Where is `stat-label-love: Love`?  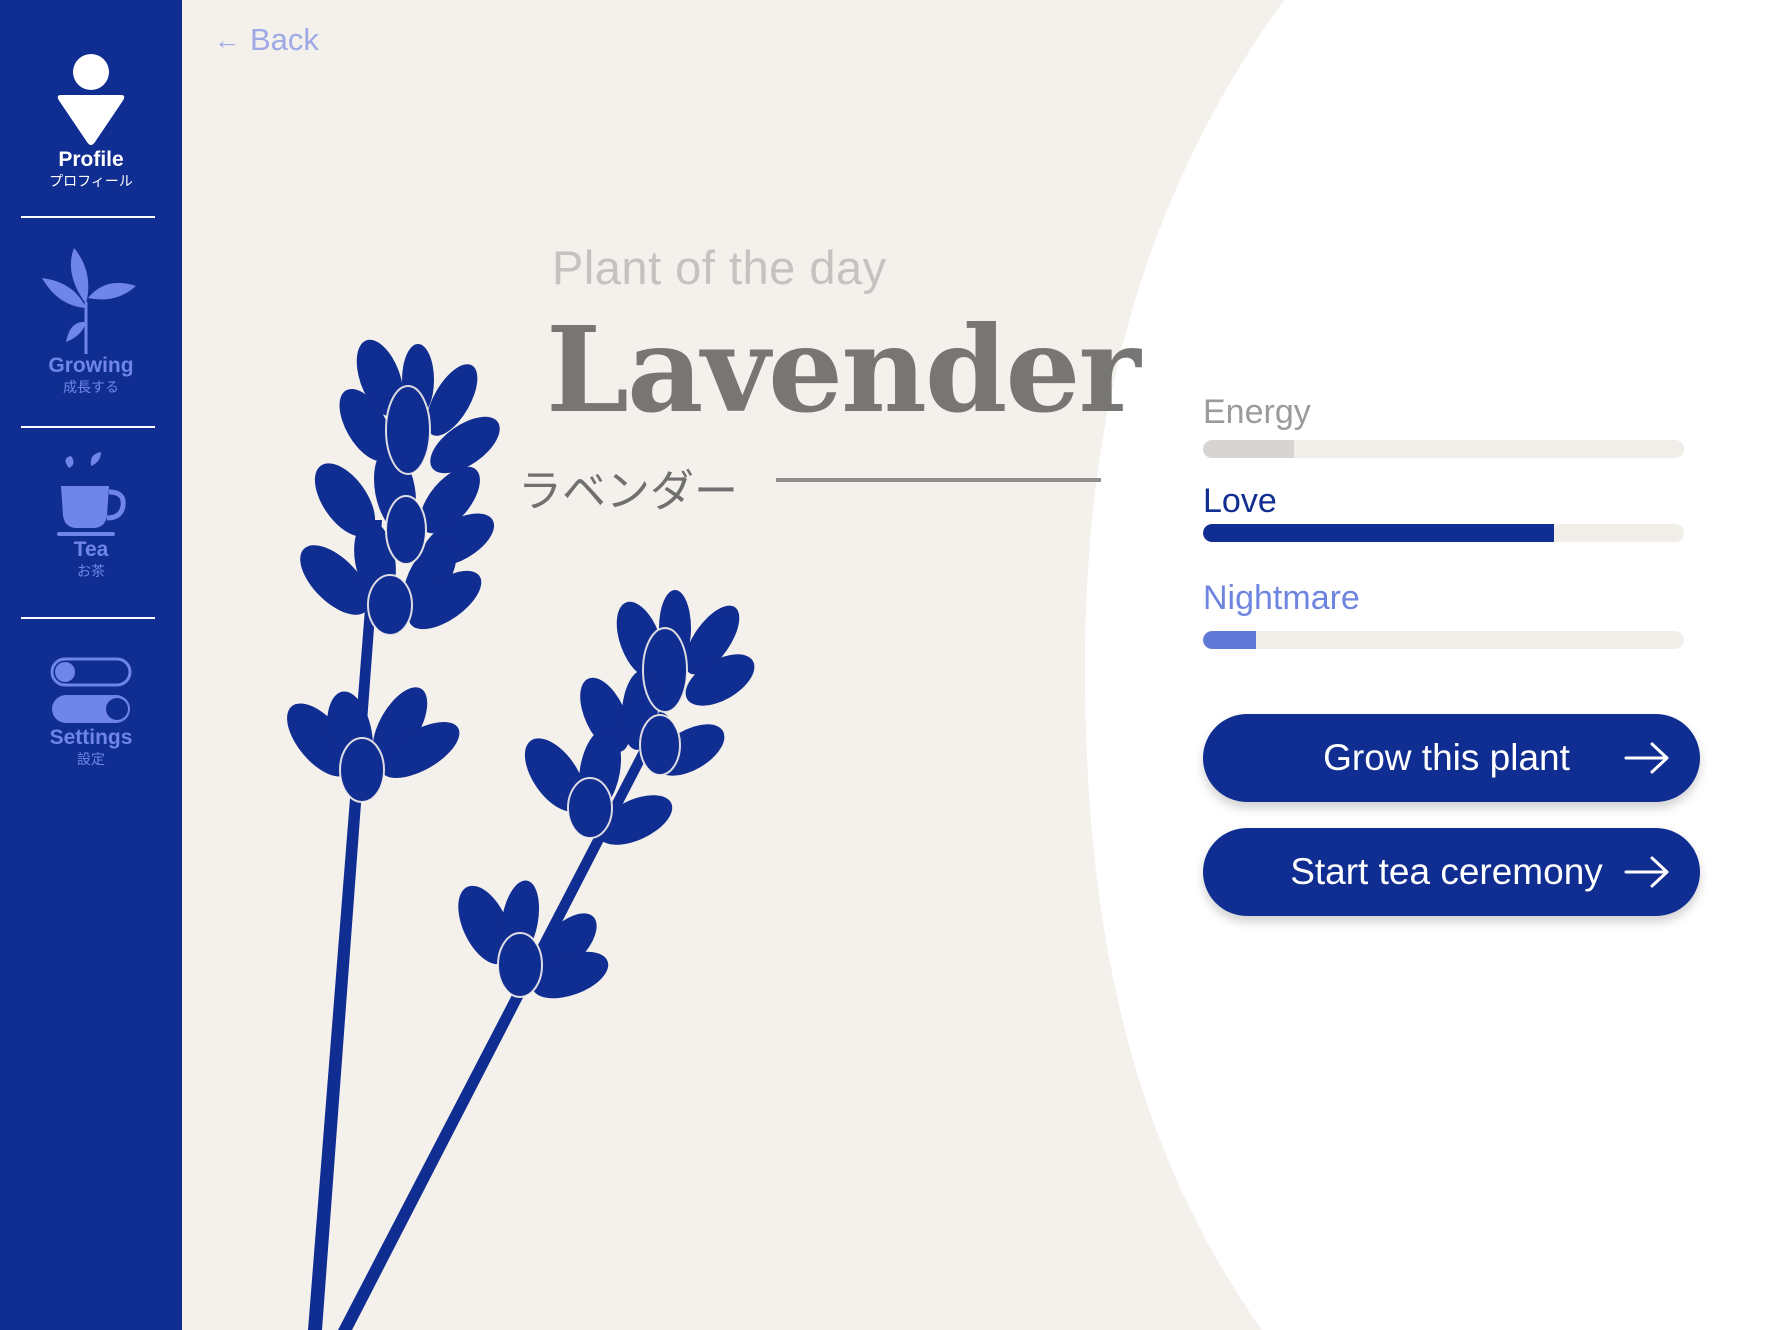 stat-label-love: Love is located at coordinates (1240, 501).